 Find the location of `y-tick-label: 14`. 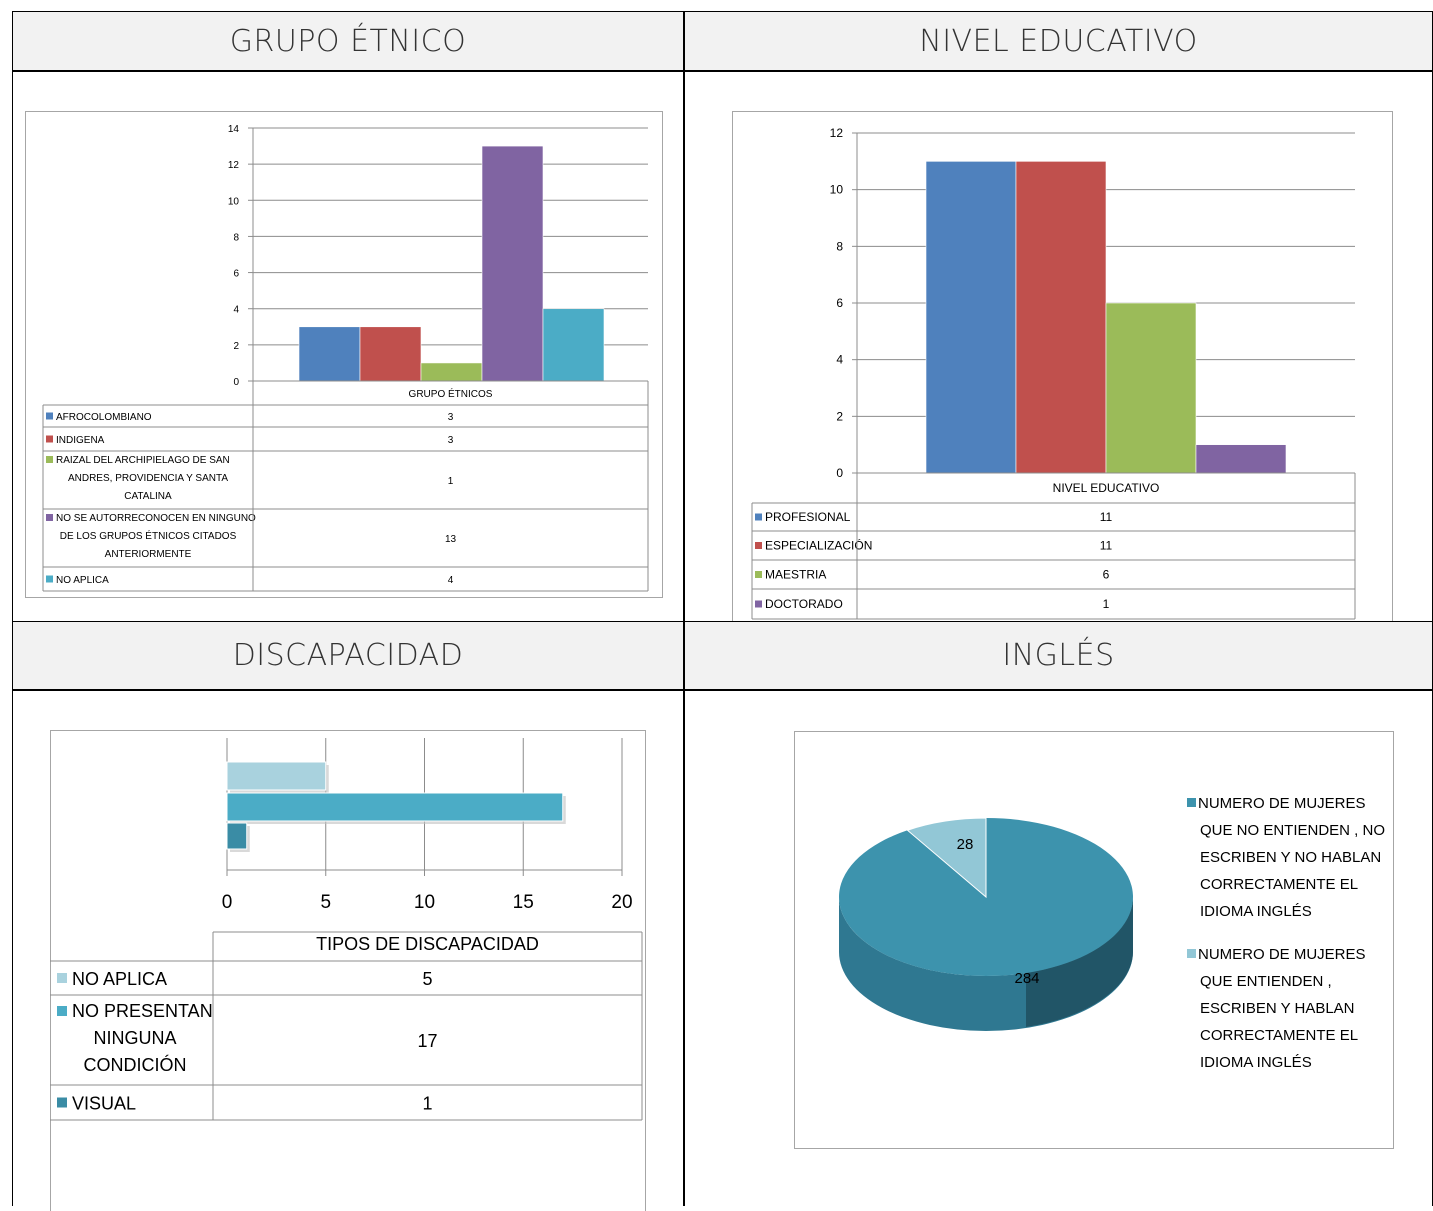

y-tick-label: 14 is located at coordinates (234, 129).